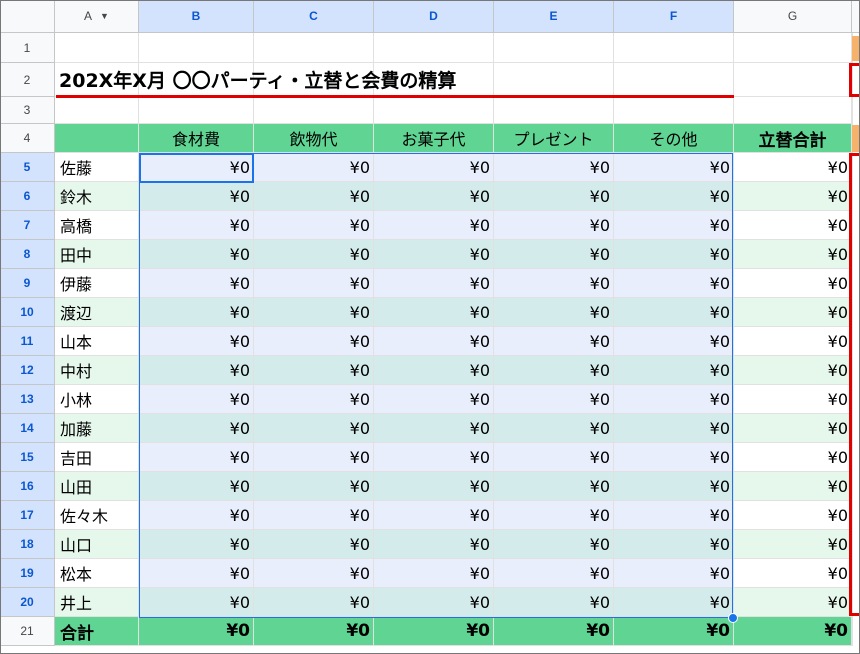 Image resolution: width=860 pixels, height=654 pixels. What do you see at coordinates (27, 428) in the screenshot?
I see `row-header-14: 14` at bounding box center [27, 428].